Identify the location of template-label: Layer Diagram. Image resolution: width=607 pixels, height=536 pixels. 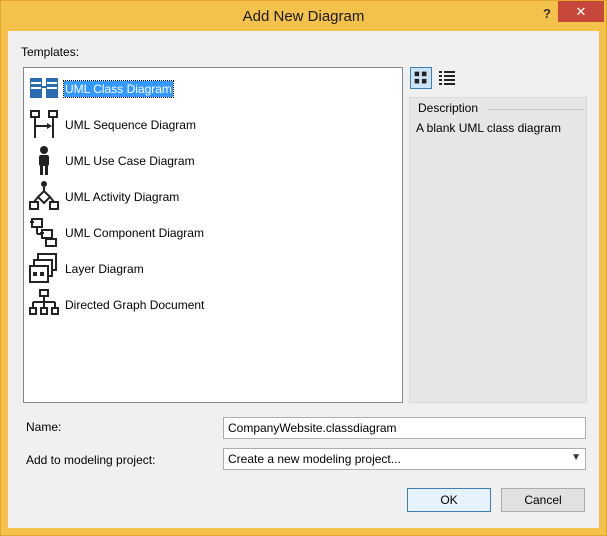
(104, 269).